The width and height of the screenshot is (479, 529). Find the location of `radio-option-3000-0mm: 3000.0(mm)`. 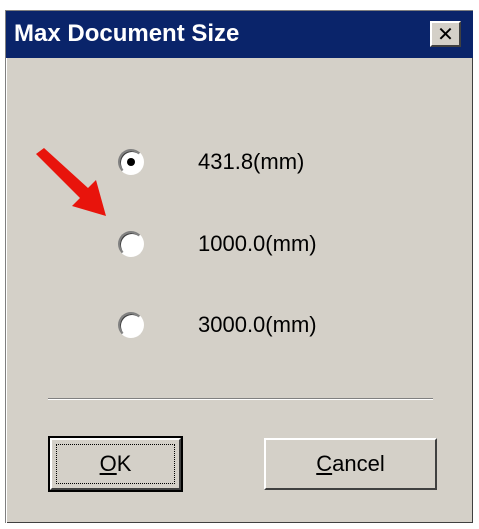

radio-option-3000-0mm: 3000.0(mm) is located at coordinates (217, 325).